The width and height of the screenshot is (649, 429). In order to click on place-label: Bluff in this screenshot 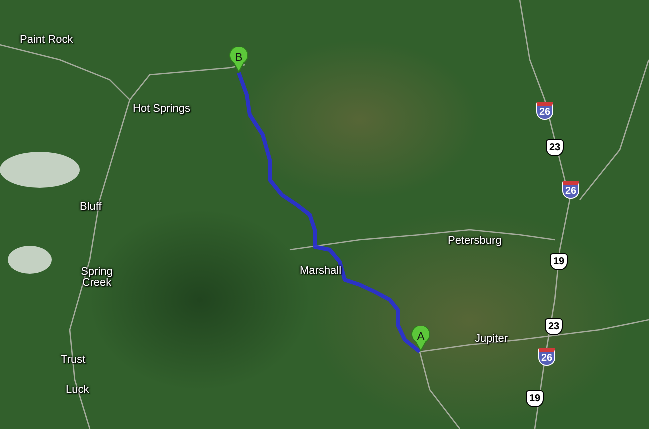, I will do `click(91, 207)`.